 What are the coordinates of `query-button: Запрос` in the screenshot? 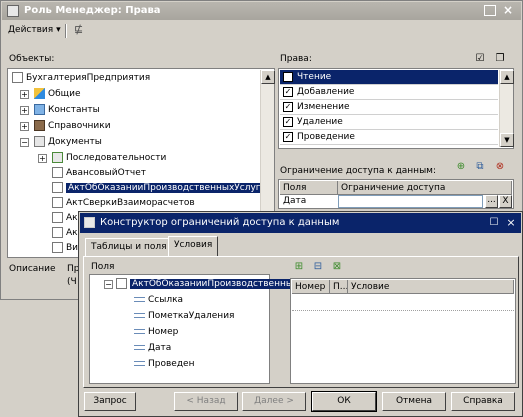 It's located at (110, 401).